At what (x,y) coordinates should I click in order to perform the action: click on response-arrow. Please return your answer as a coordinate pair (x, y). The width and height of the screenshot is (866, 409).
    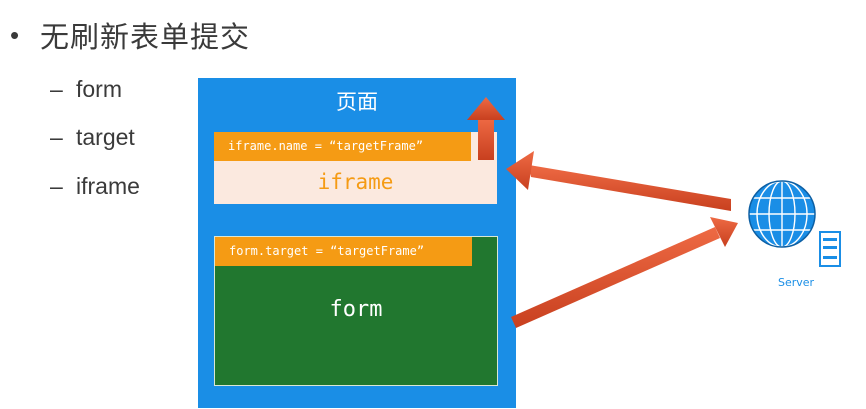
    Looking at the image, I should click on (618, 181).